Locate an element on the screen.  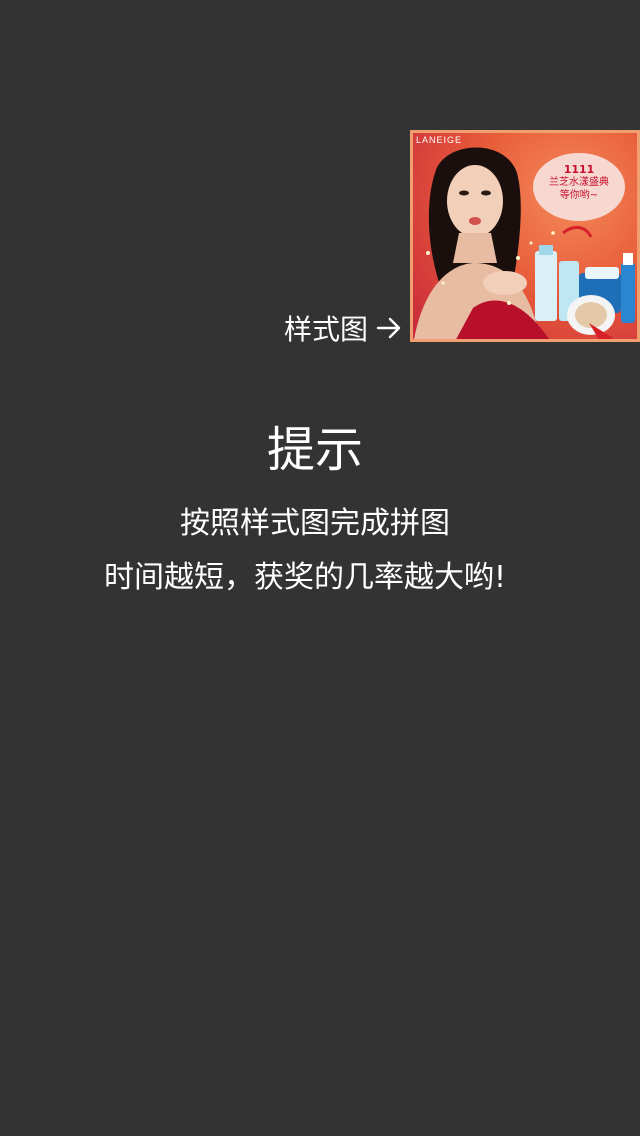
sample-label: 样式图 is located at coordinates (326, 329).